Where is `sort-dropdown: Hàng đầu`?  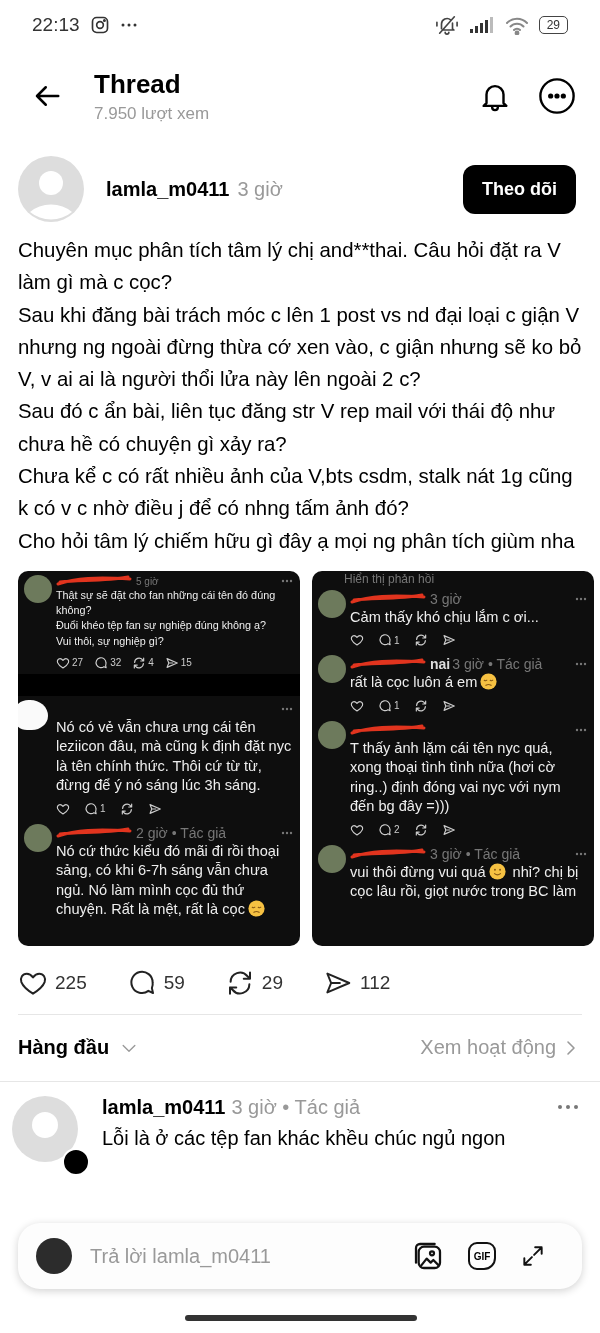 sort-dropdown: Hàng đầu is located at coordinates (79, 1048).